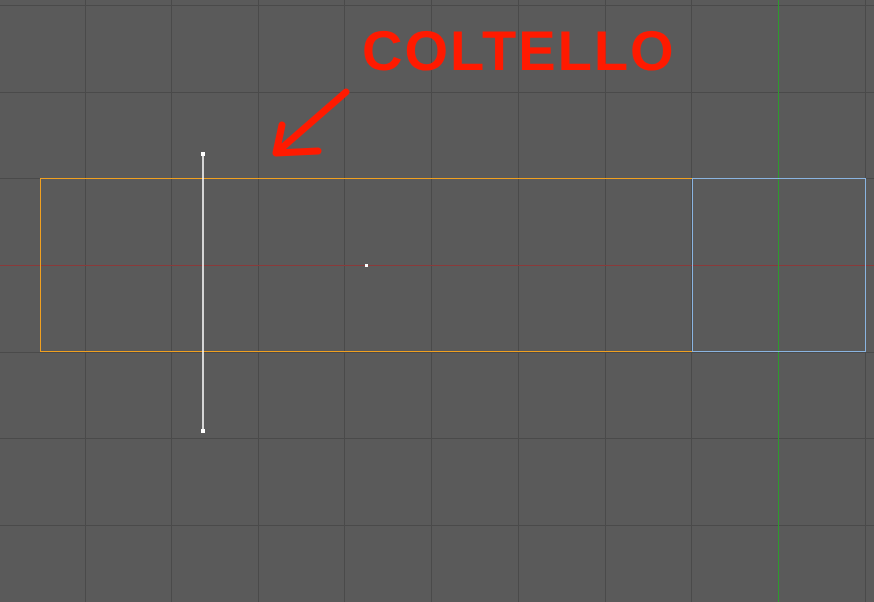 The width and height of the screenshot is (874, 602). I want to click on annotation-text: COLTELLO, so click(519, 50).